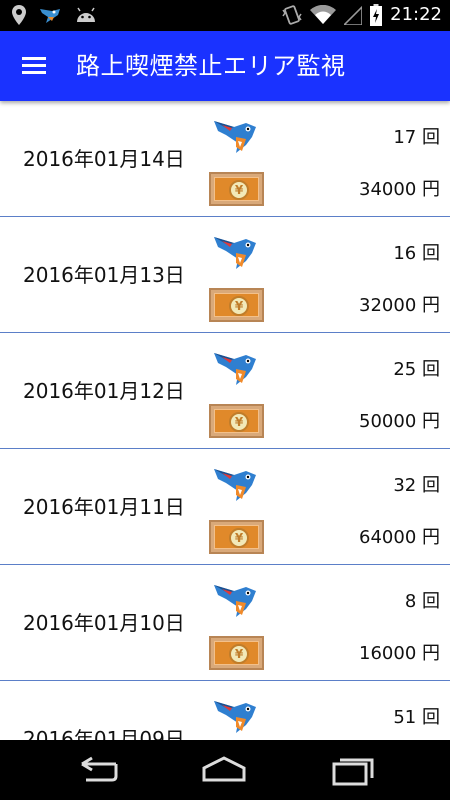 Image resolution: width=450 pixels, height=800 pixels. Describe the element at coordinates (416, 14) in the screenshot. I see `status-clock: 21:22` at that location.